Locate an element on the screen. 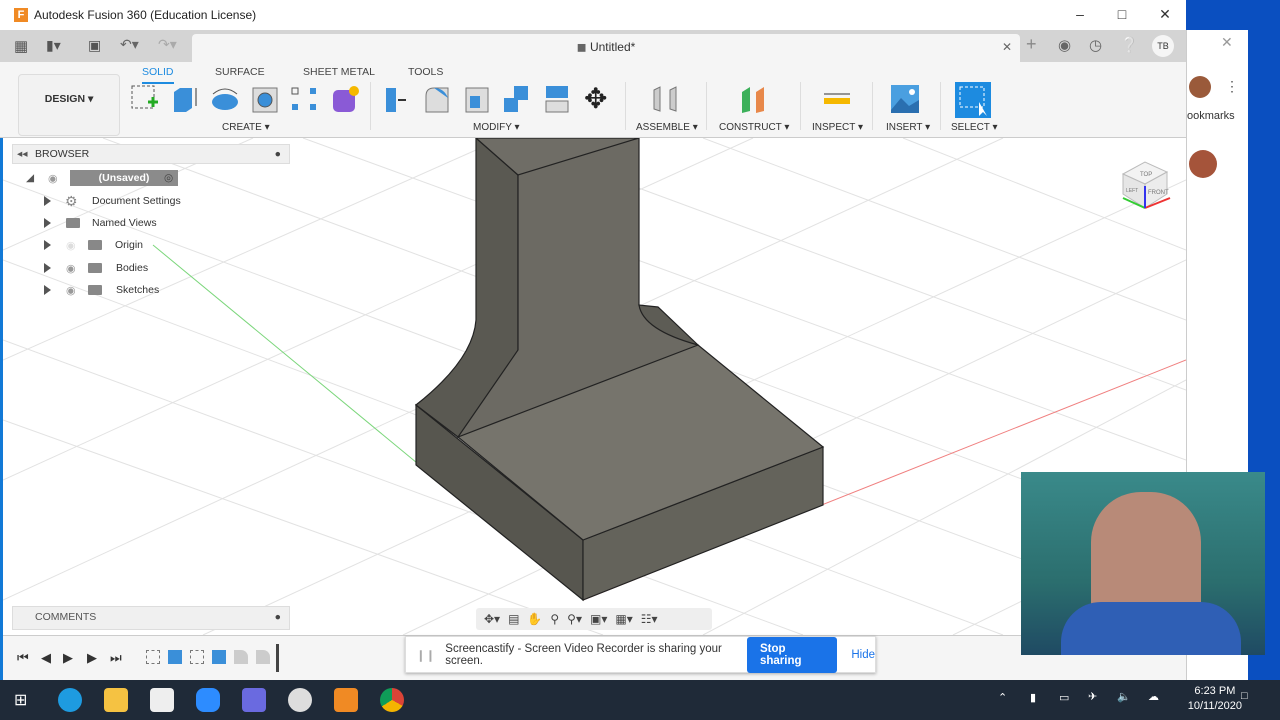 The height and width of the screenshot is (720, 1280). workspace-switcher: DESIGN ▾ is located at coordinates (69, 105).